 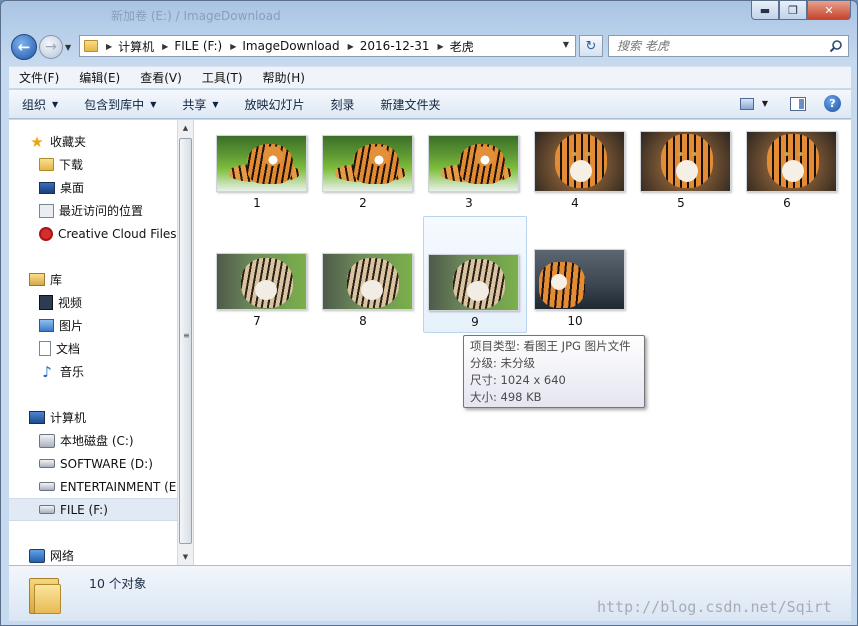 I want to click on file-item: 1, so click(x=257, y=183).